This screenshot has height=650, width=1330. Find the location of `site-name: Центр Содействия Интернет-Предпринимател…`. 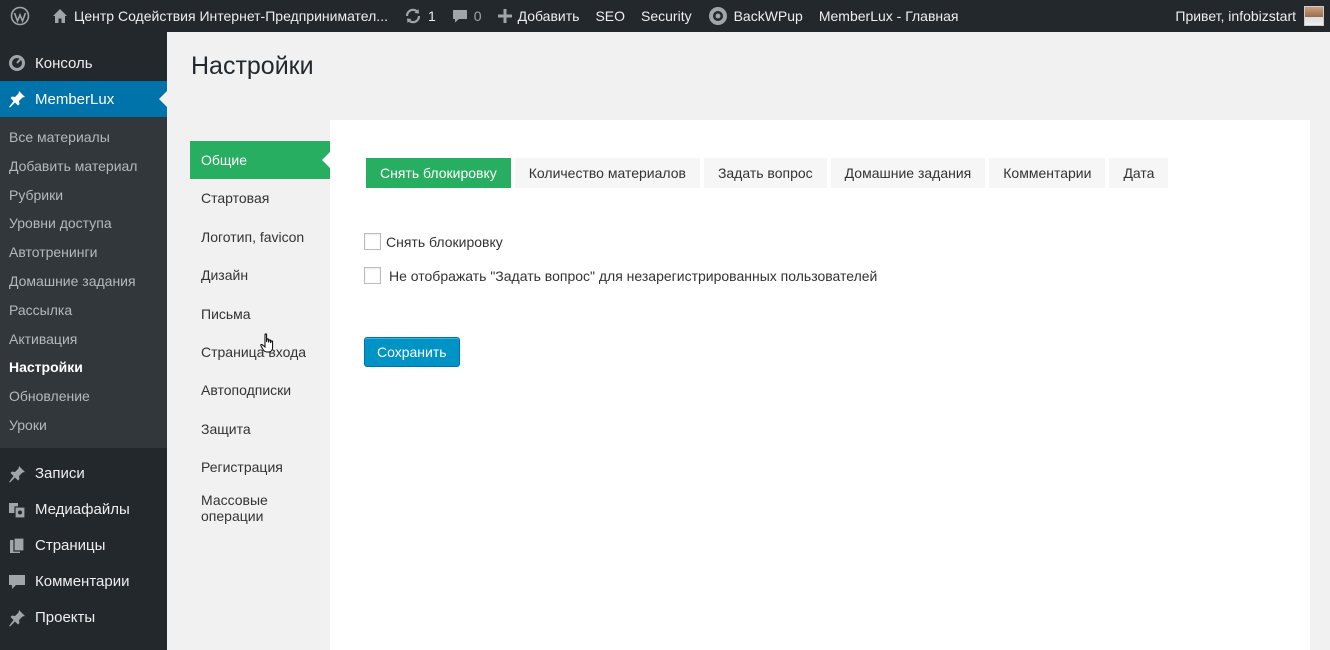

site-name: Центр Содействия Интернет-Предпринимател… is located at coordinates (231, 16).